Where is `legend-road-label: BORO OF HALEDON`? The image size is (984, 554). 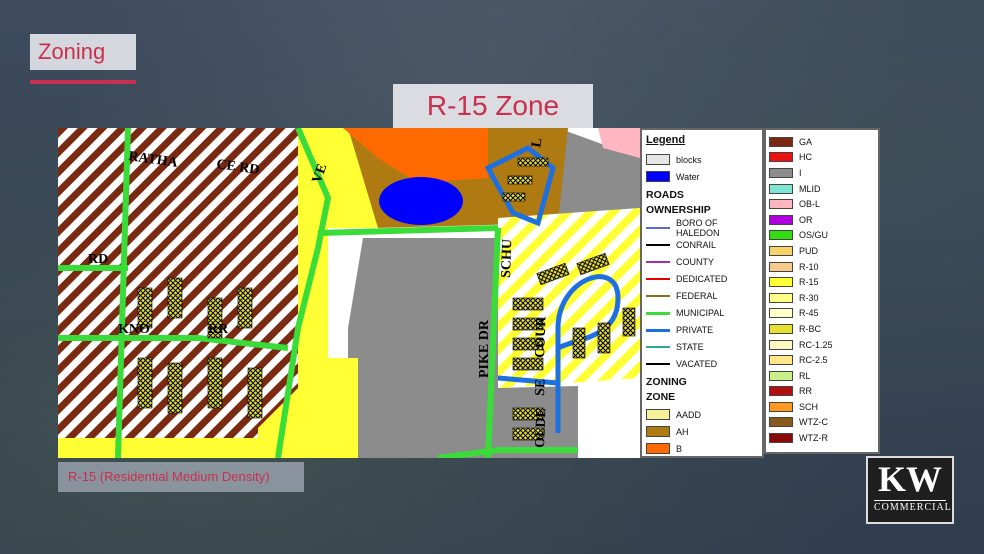
legend-road-label: BORO OF HALEDON is located at coordinates (698, 227).